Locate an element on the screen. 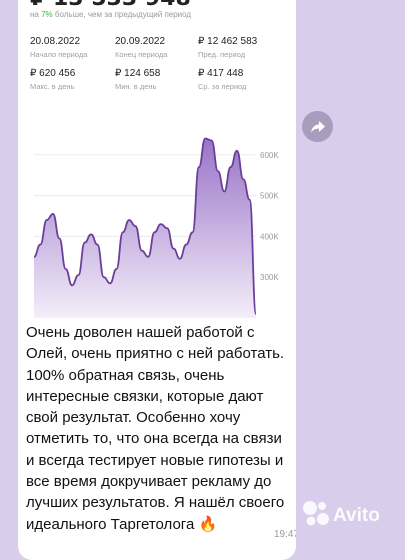  stat-period-end: 20.09.2022 Конец периода is located at coordinates (141, 47).